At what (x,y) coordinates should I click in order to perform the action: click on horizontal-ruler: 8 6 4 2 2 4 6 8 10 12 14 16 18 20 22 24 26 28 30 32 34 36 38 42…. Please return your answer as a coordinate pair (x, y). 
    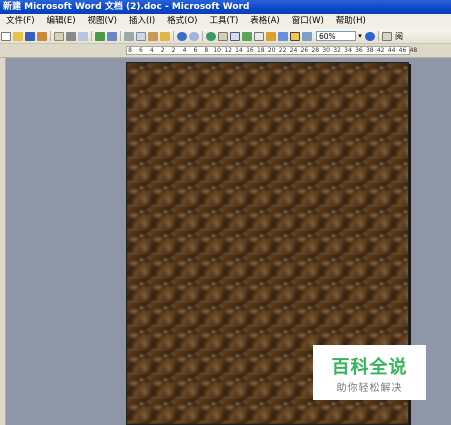
    Looking at the image, I should click on (225, 51).